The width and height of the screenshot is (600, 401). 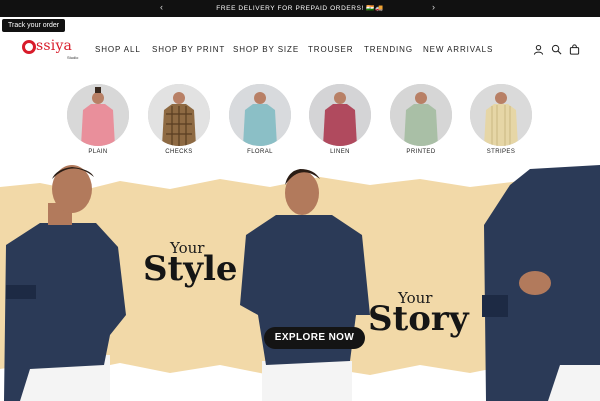 What do you see at coordinates (501, 152) in the screenshot?
I see `category-stripes-label: STRIPES` at bounding box center [501, 152].